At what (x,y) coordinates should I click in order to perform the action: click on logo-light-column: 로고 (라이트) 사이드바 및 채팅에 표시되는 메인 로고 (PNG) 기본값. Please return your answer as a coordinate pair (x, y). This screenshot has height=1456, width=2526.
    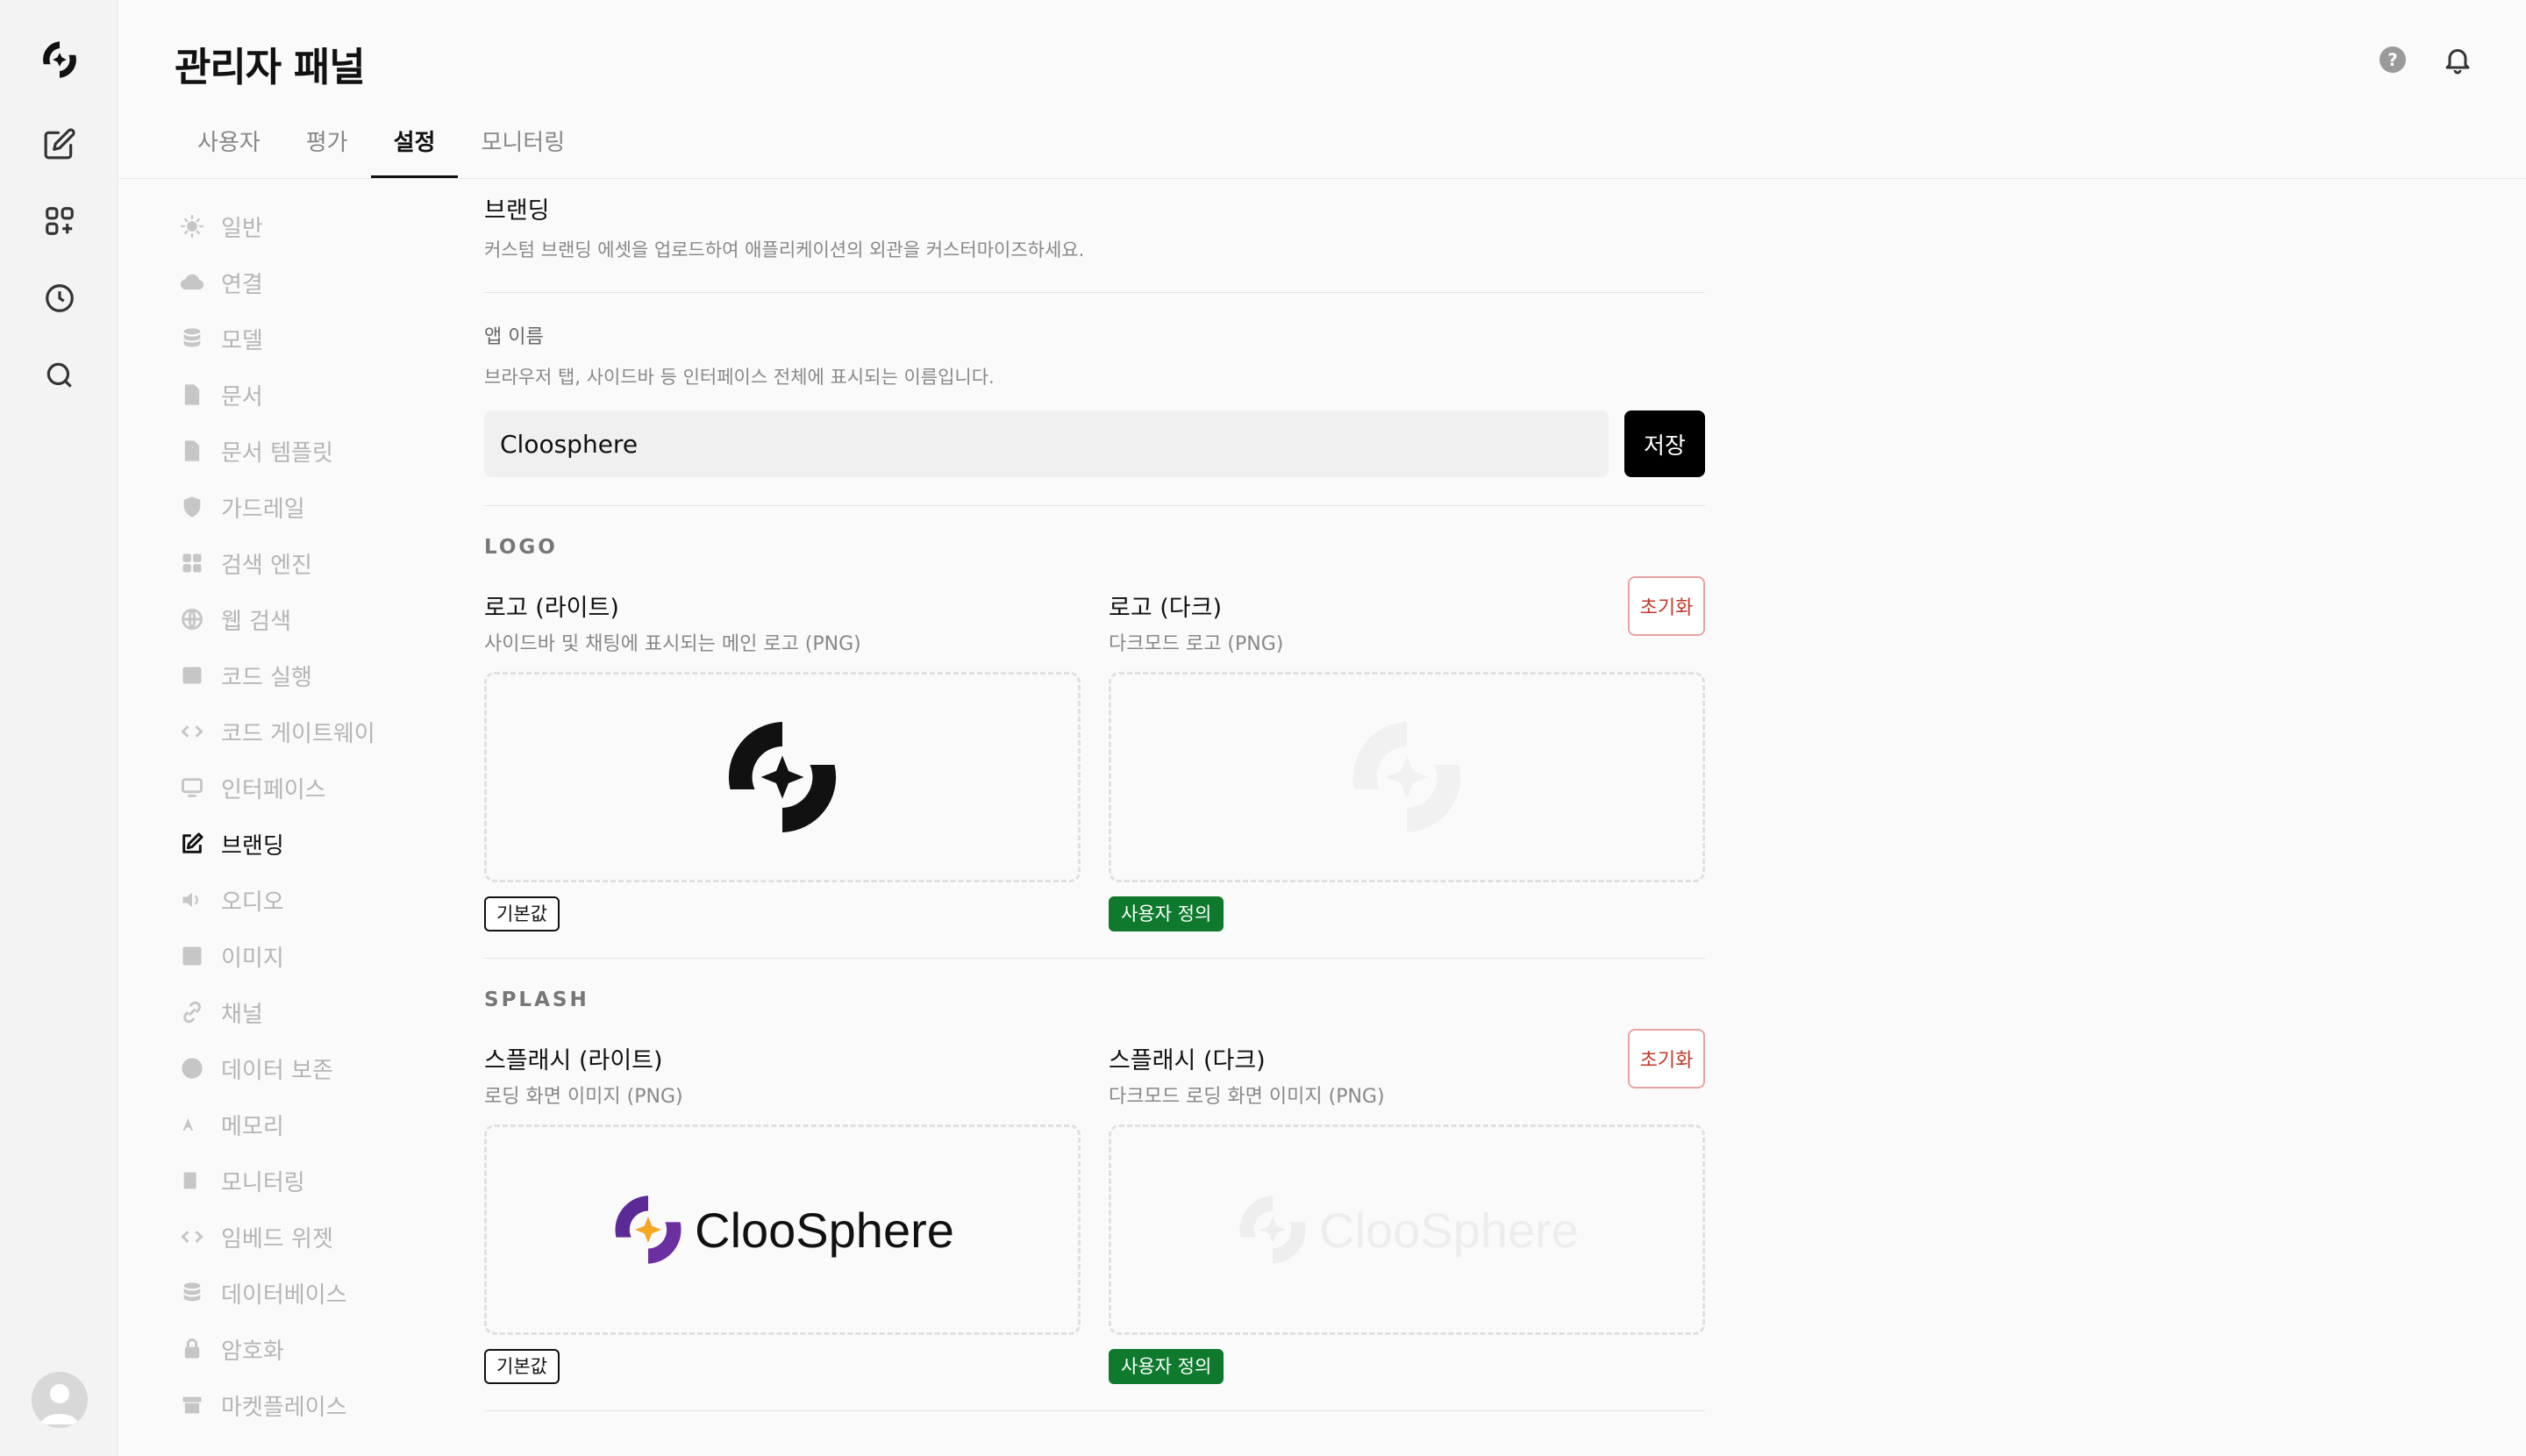
    Looking at the image, I should click on (782, 760).